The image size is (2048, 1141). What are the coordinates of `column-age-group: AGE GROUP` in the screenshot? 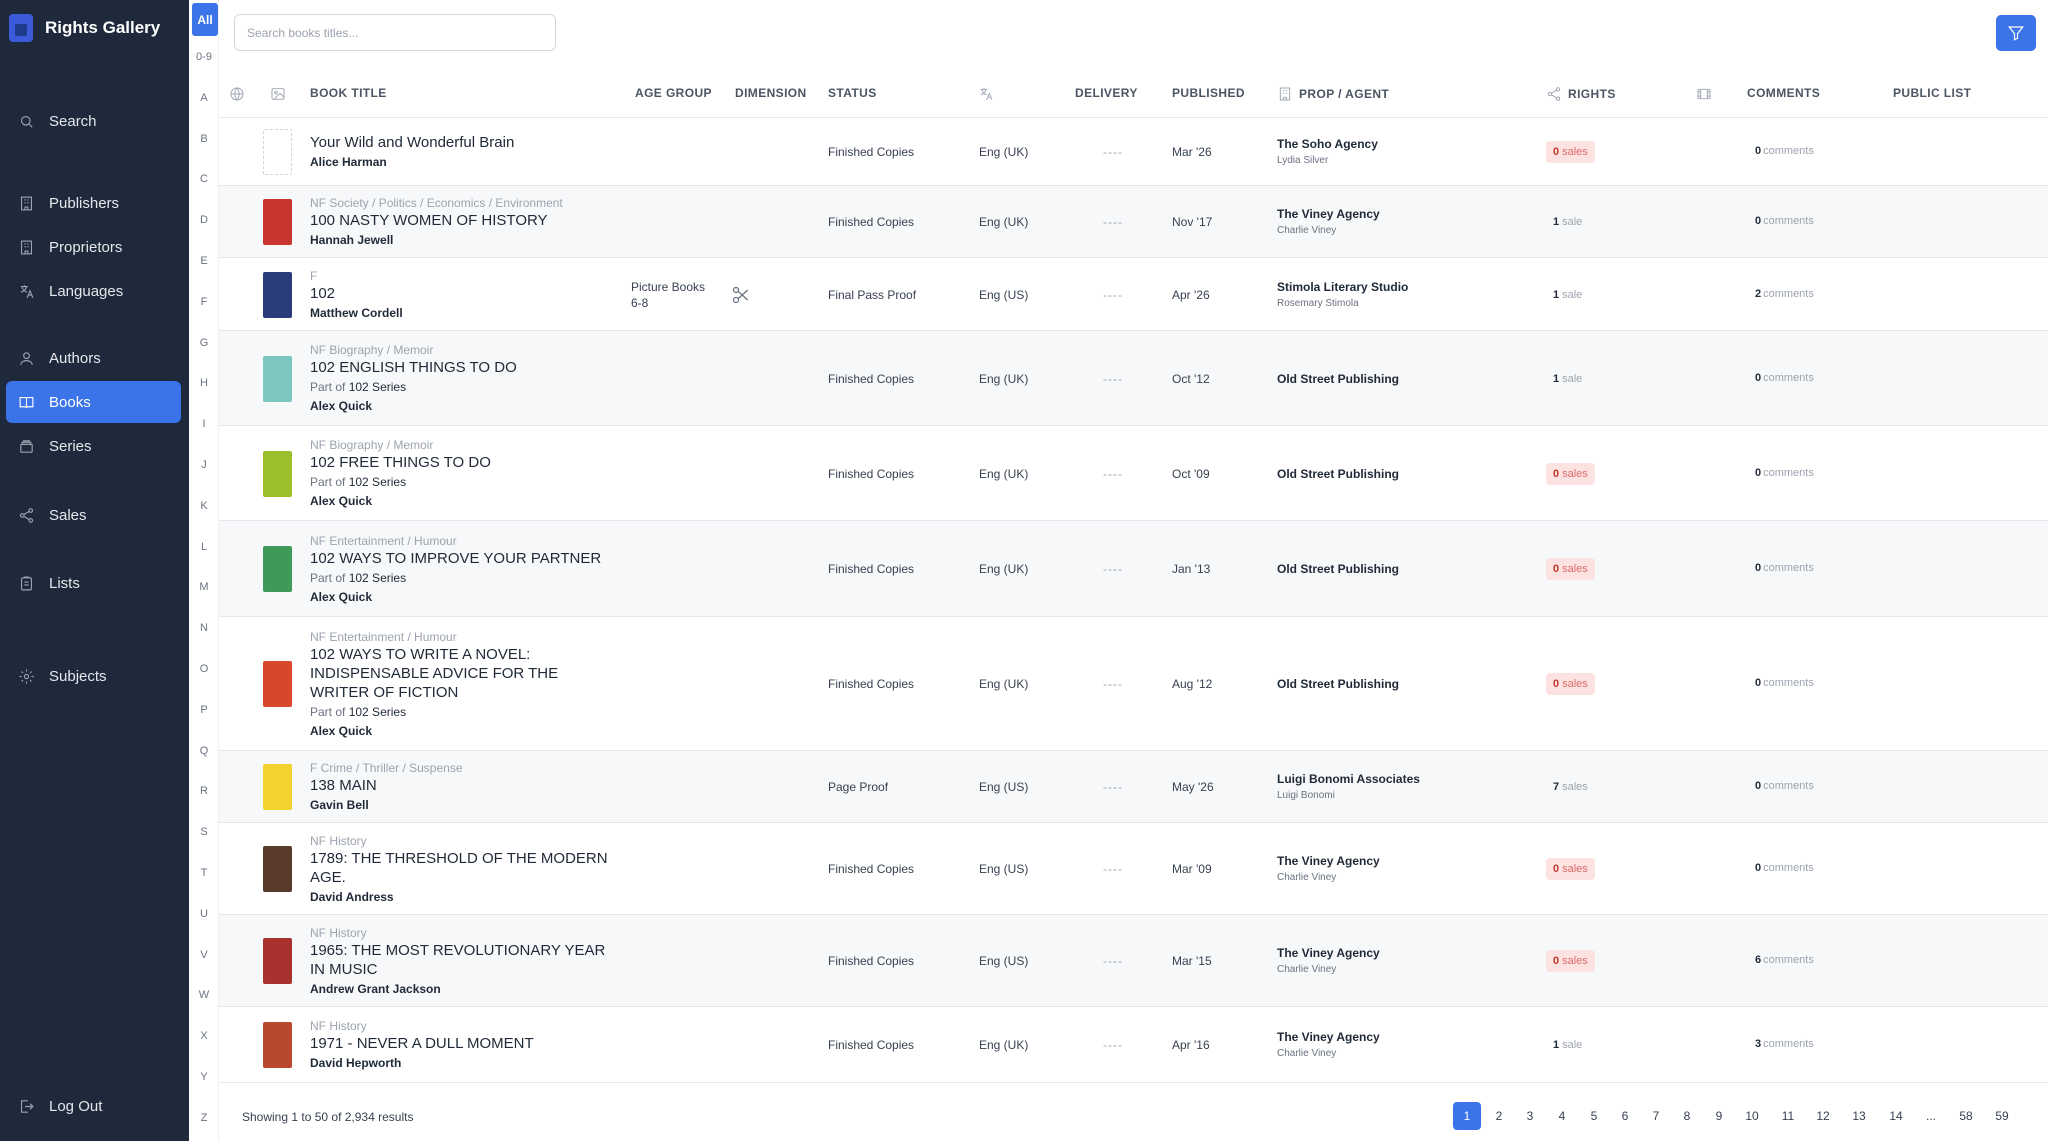 It's located at (673, 93).